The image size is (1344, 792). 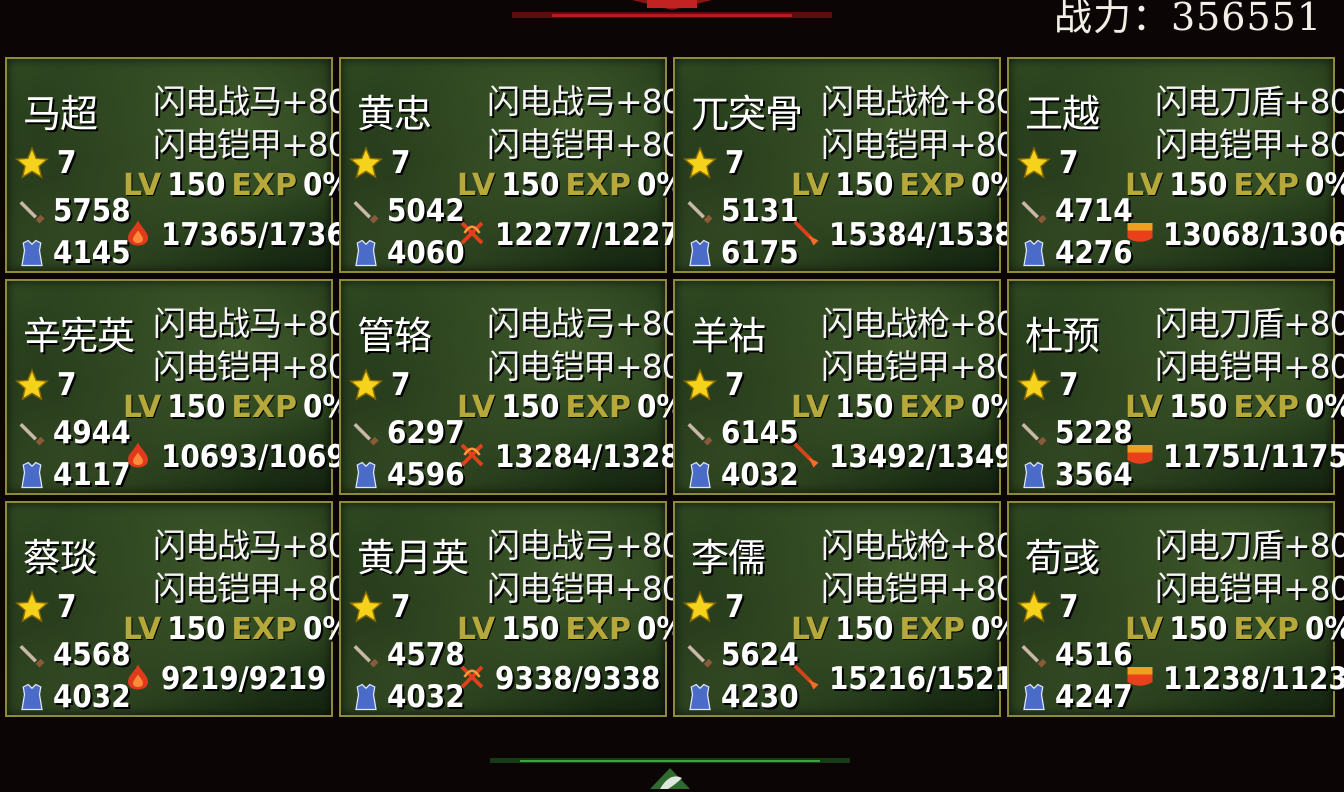 I want to click on troops-value: 13284/13284, so click(x=597, y=457).